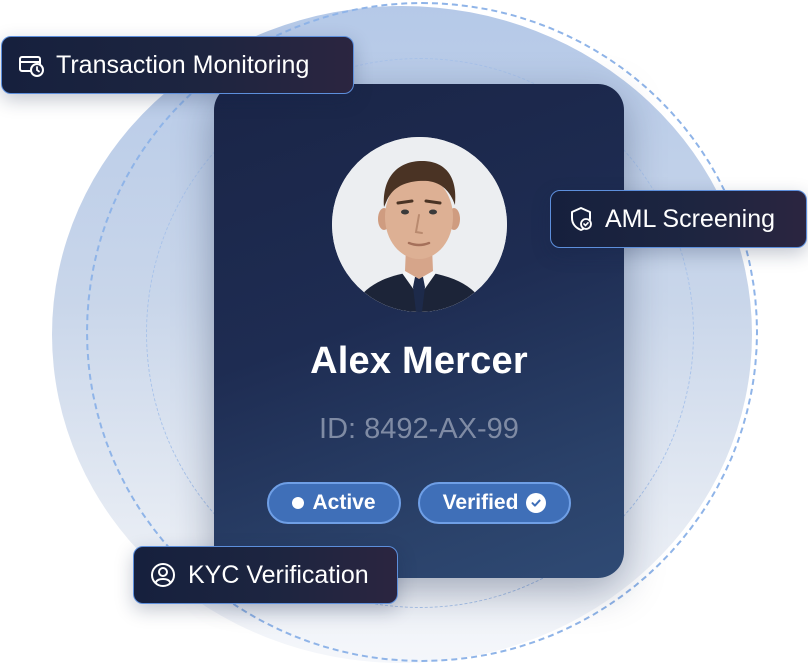  I want to click on transaction-monitoring-label: Transaction Monitoring, so click(183, 64).